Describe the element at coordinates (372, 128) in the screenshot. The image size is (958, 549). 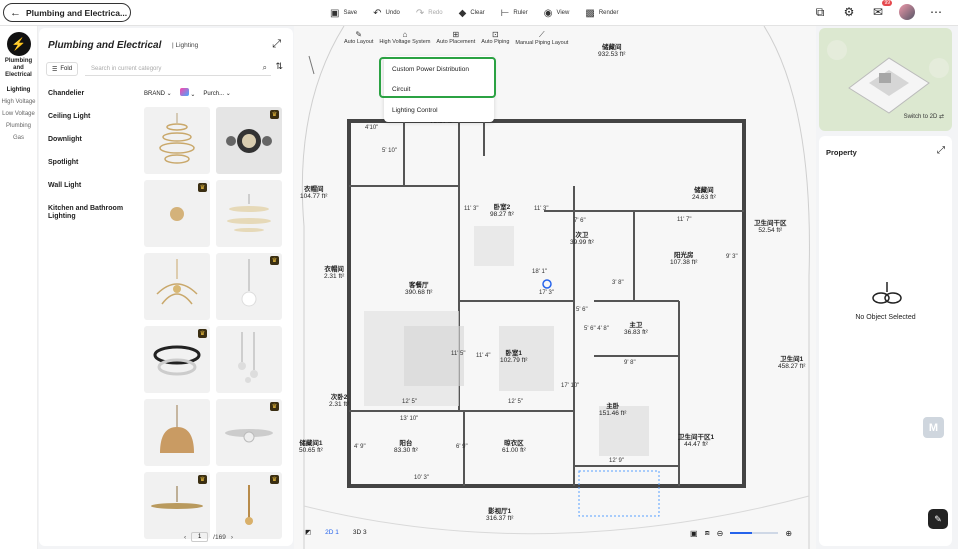
I see `dimension-label: 4'10"` at that location.